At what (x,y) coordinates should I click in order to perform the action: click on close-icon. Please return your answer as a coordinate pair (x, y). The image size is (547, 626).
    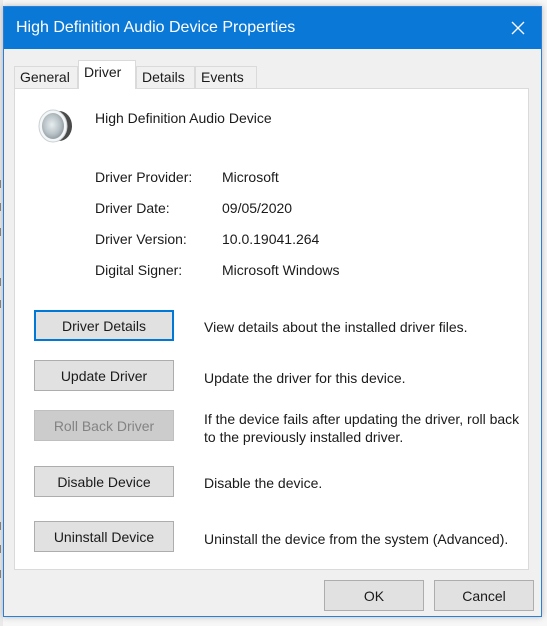
    Looking at the image, I should click on (518, 28).